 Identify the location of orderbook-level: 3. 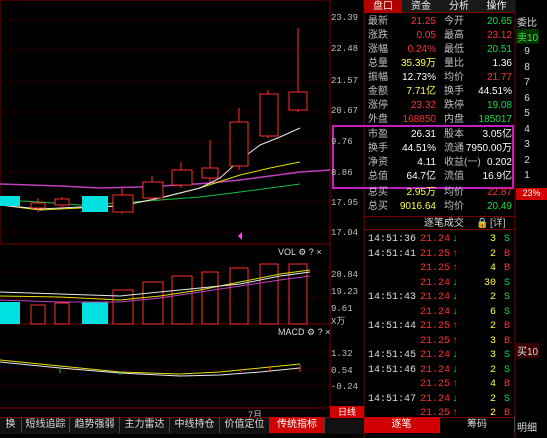
(527, 144).